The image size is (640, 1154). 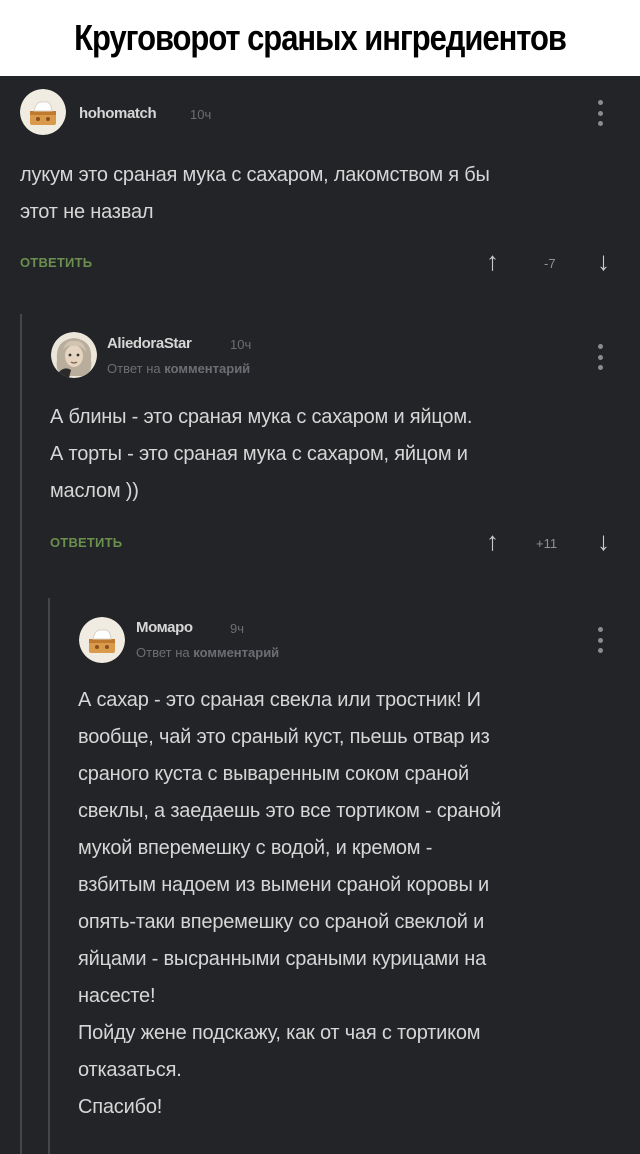 What do you see at coordinates (120, 1107) in the screenshot?
I see `comment-line: Спасибо!` at bounding box center [120, 1107].